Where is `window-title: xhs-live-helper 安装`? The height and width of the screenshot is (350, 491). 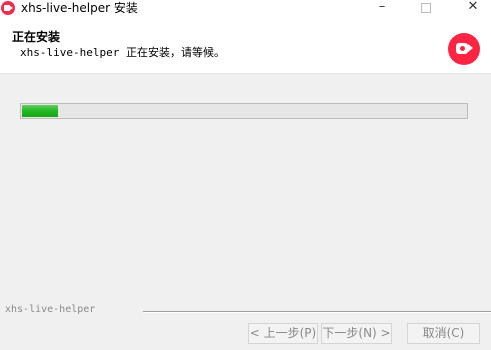
window-title: xhs-live-helper 安装 is located at coordinates (79, 8).